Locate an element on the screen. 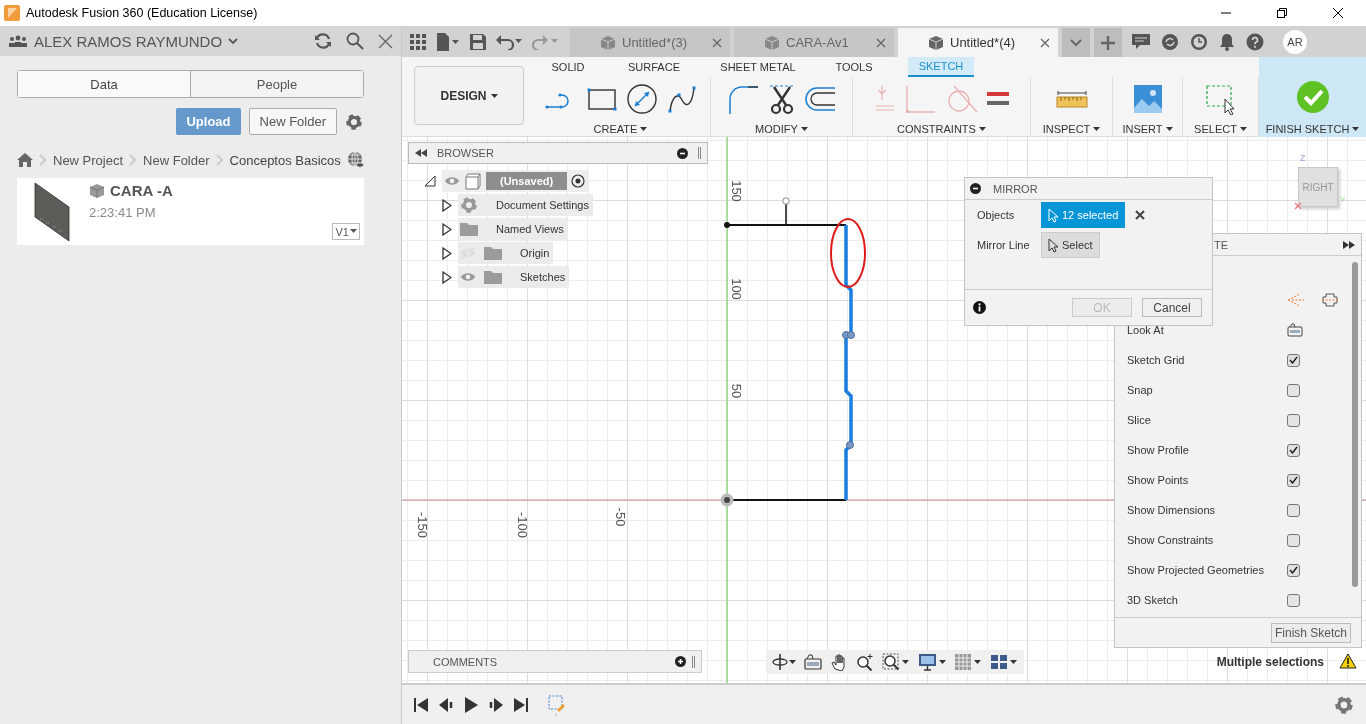  first-icon is located at coordinates (421, 704).